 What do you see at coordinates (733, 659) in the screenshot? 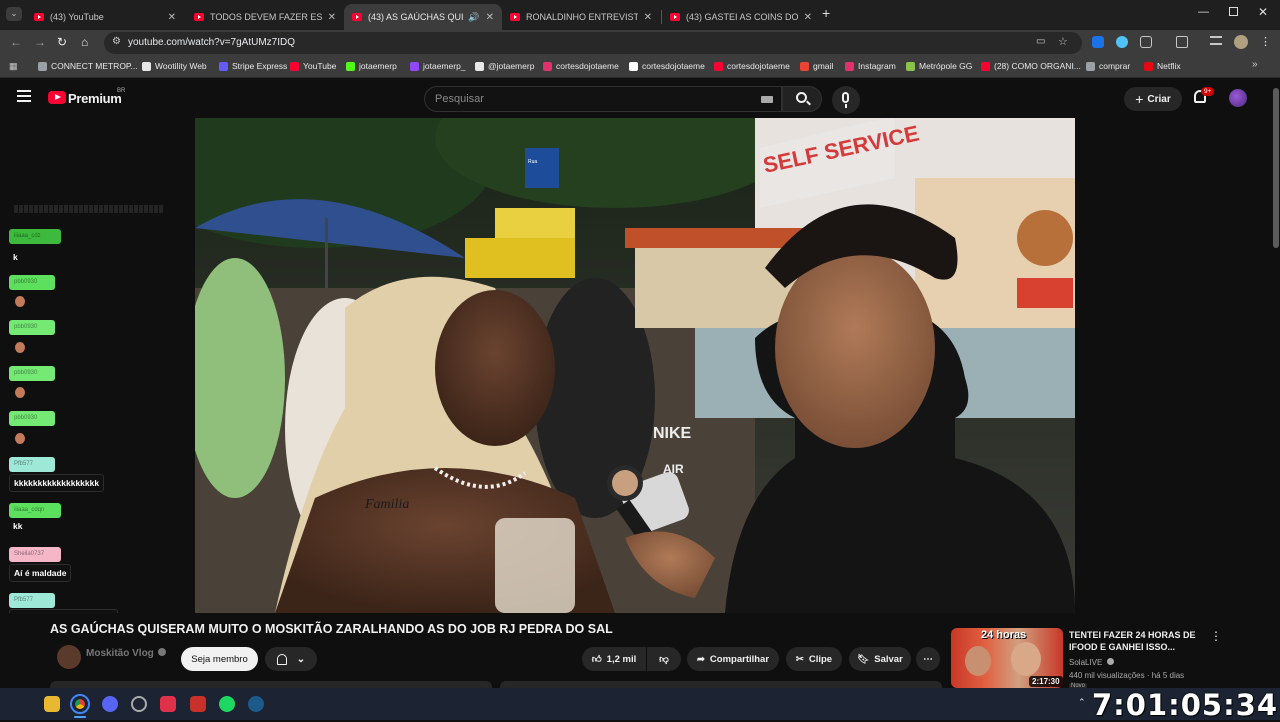
I see `share-button: ➦ Compartilhar` at bounding box center [733, 659].